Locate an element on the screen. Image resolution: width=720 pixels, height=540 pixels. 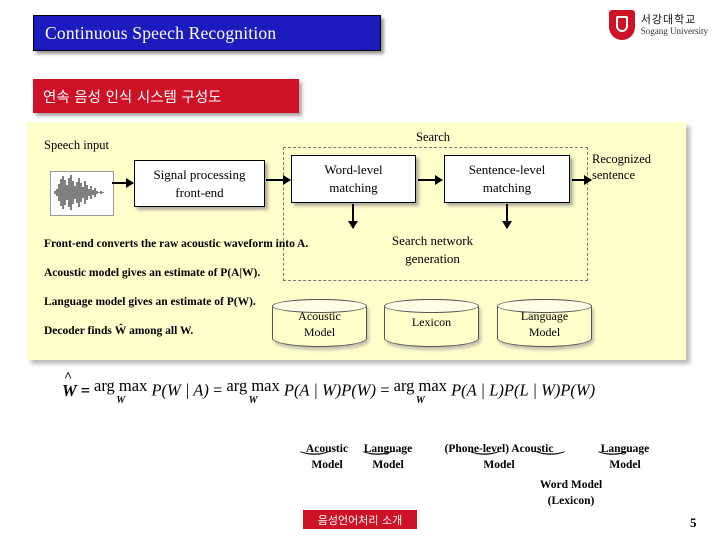
waveform-display is located at coordinates (82, 193).